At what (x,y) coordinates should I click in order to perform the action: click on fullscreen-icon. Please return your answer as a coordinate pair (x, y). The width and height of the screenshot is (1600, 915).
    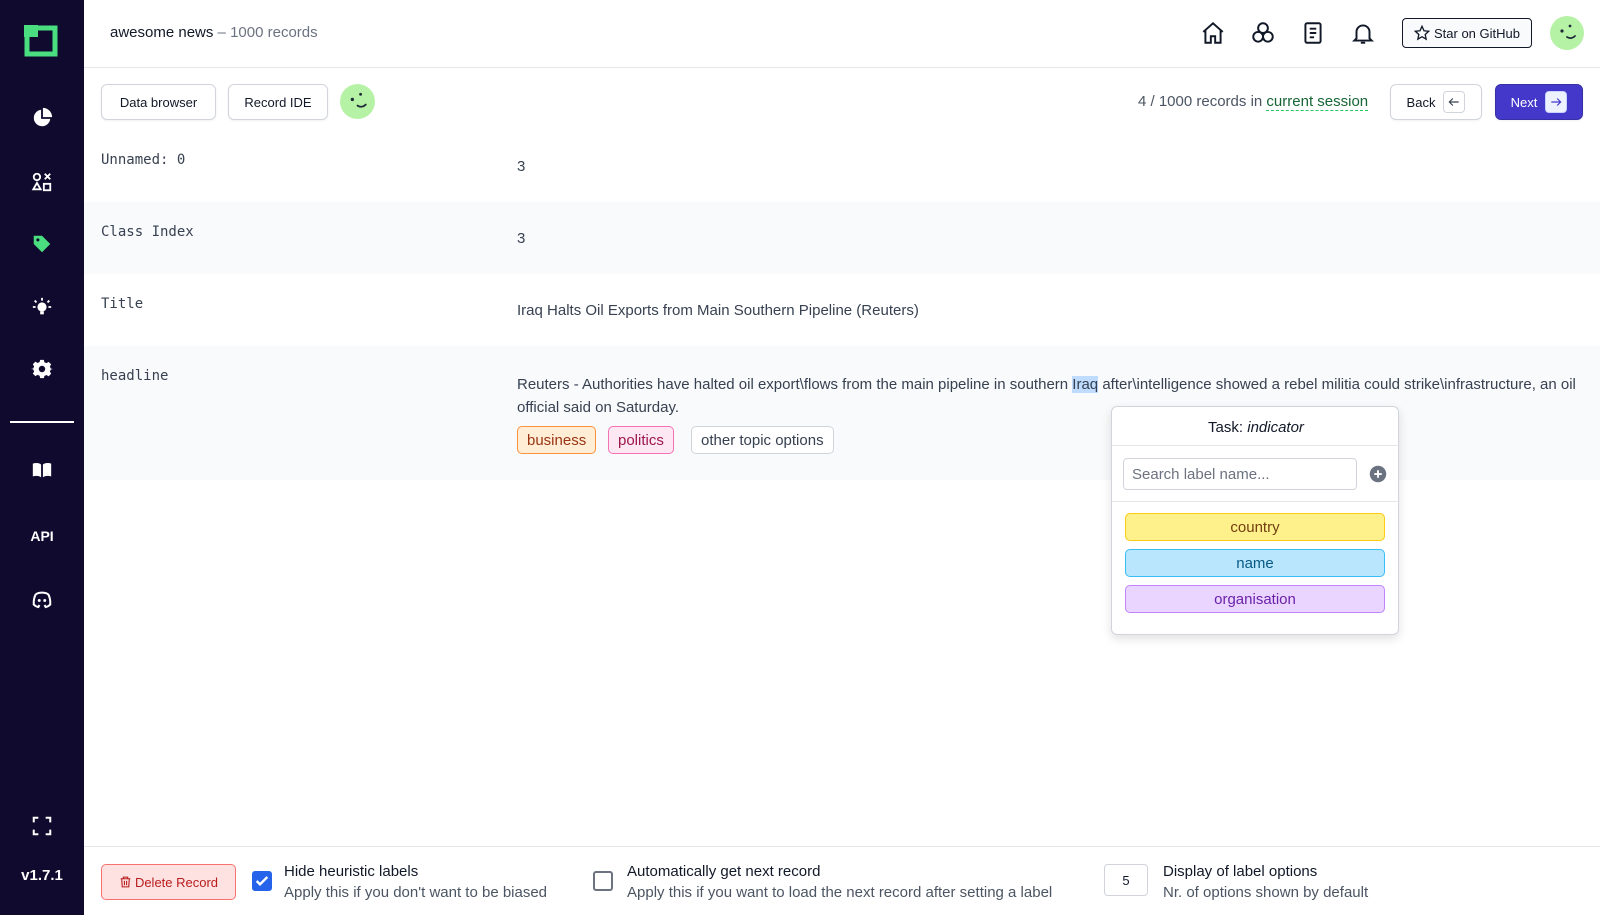
    Looking at the image, I should click on (42, 826).